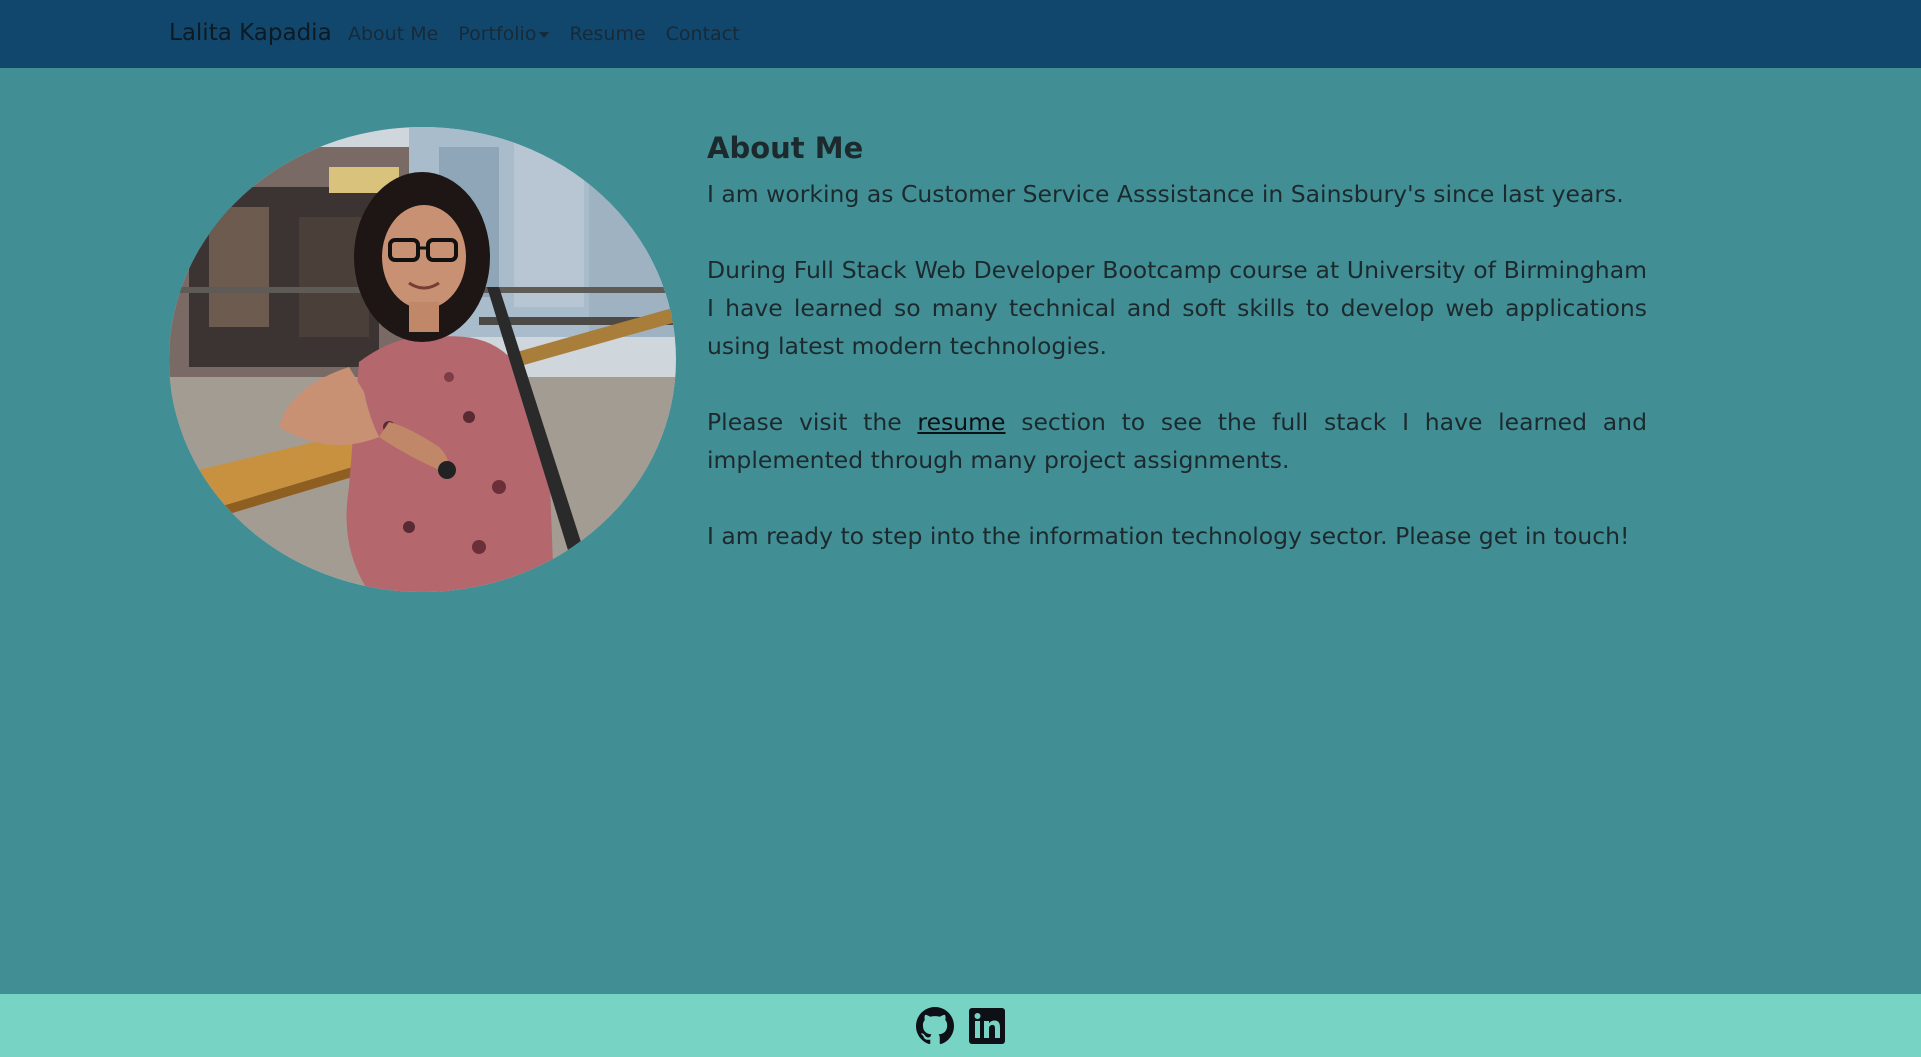 This screenshot has width=1921, height=1057. I want to click on resume-link: resume, so click(961, 422).